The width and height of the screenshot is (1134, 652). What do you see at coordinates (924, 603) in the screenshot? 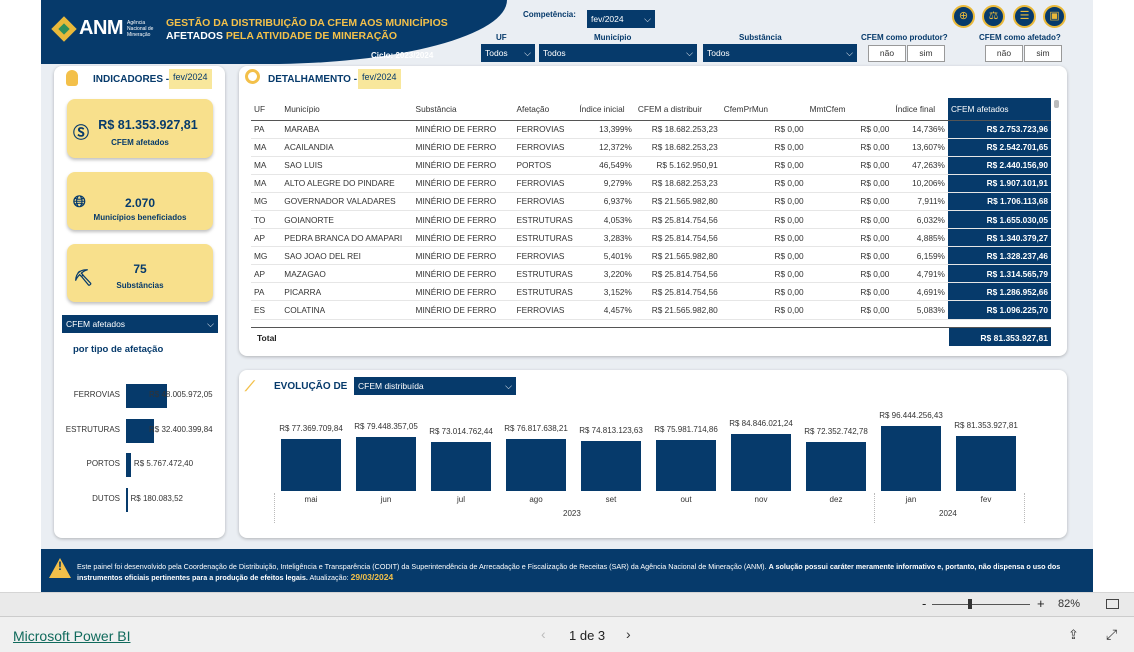
I see `zoom-out-button: -` at bounding box center [924, 603].